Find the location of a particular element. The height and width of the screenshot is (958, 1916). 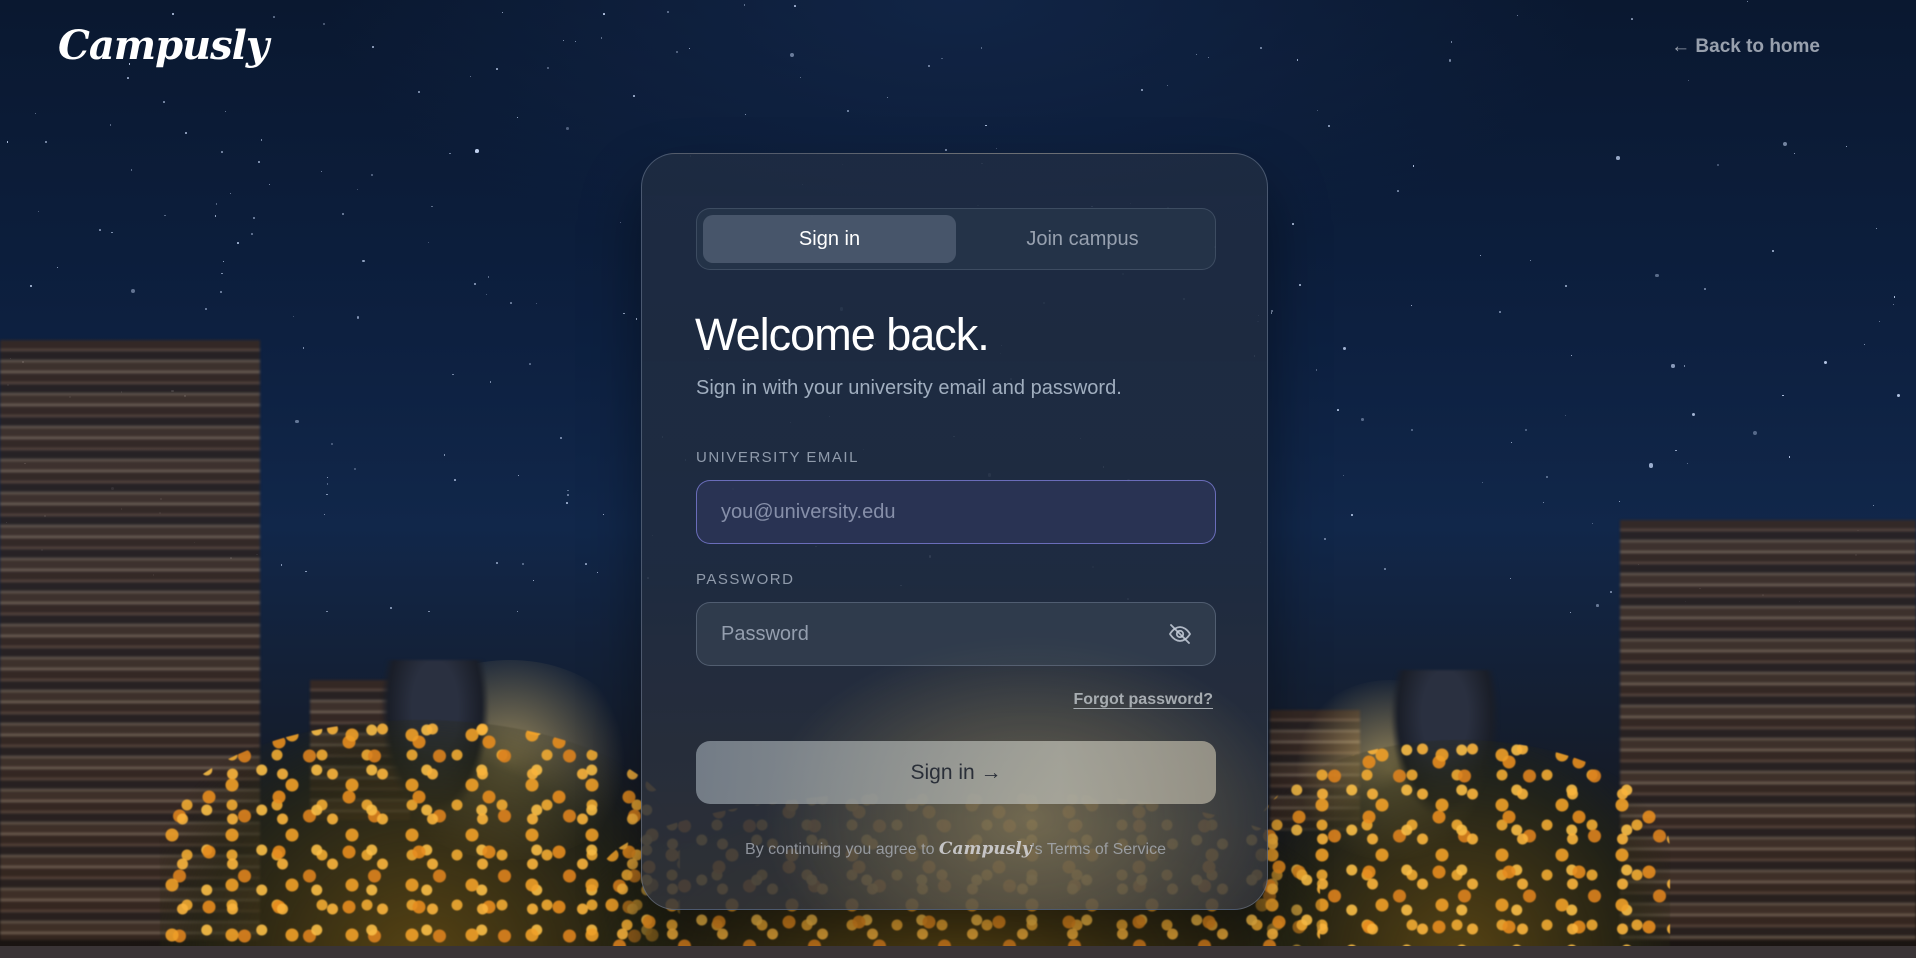

campusly-logo: Campusly is located at coordinates (163, 45).